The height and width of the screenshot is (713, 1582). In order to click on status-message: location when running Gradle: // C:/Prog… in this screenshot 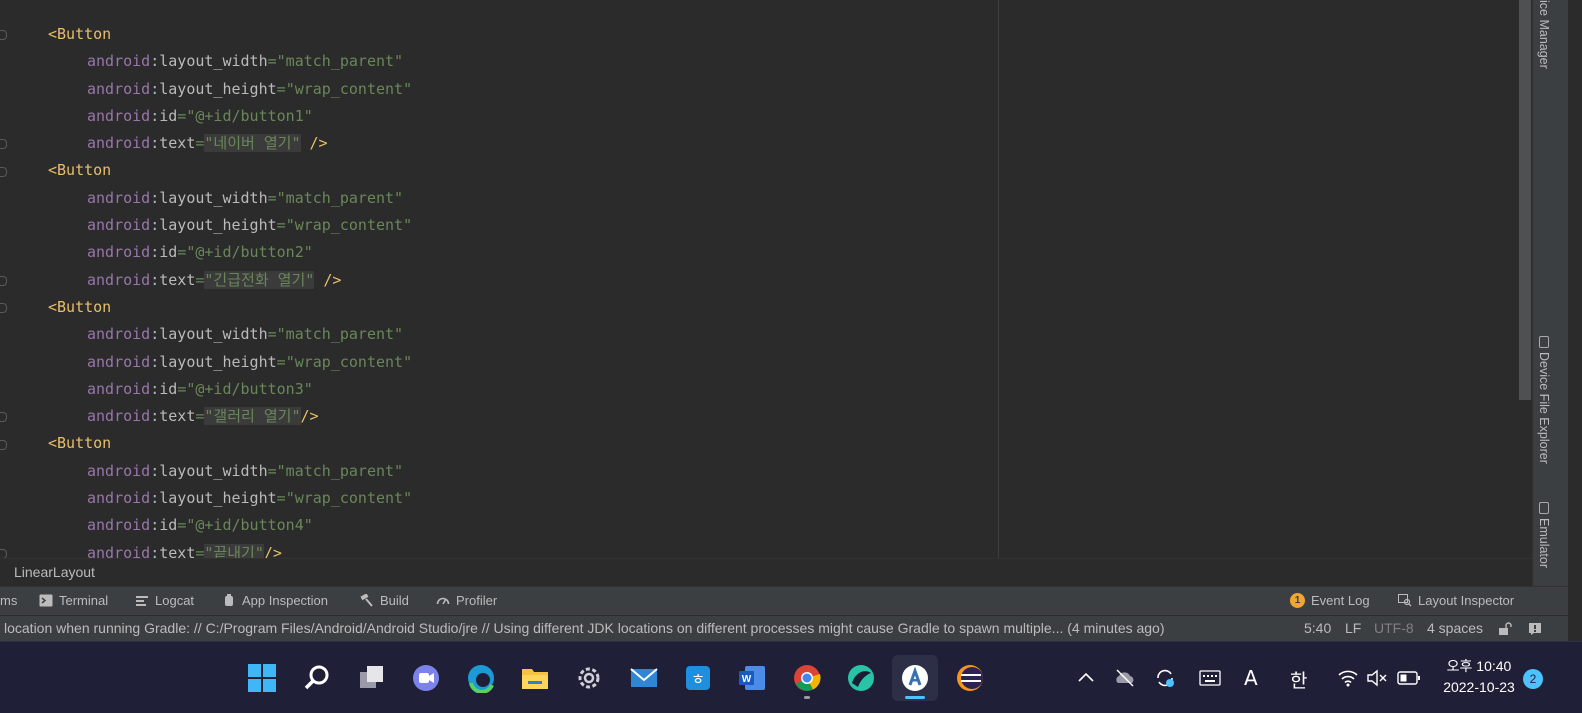, I will do `click(636, 628)`.